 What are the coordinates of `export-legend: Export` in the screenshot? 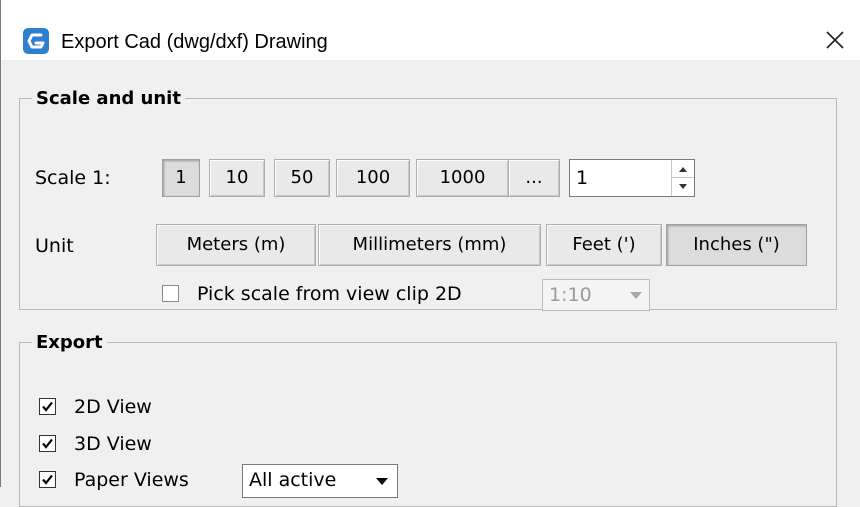 It's located at (69, 342).